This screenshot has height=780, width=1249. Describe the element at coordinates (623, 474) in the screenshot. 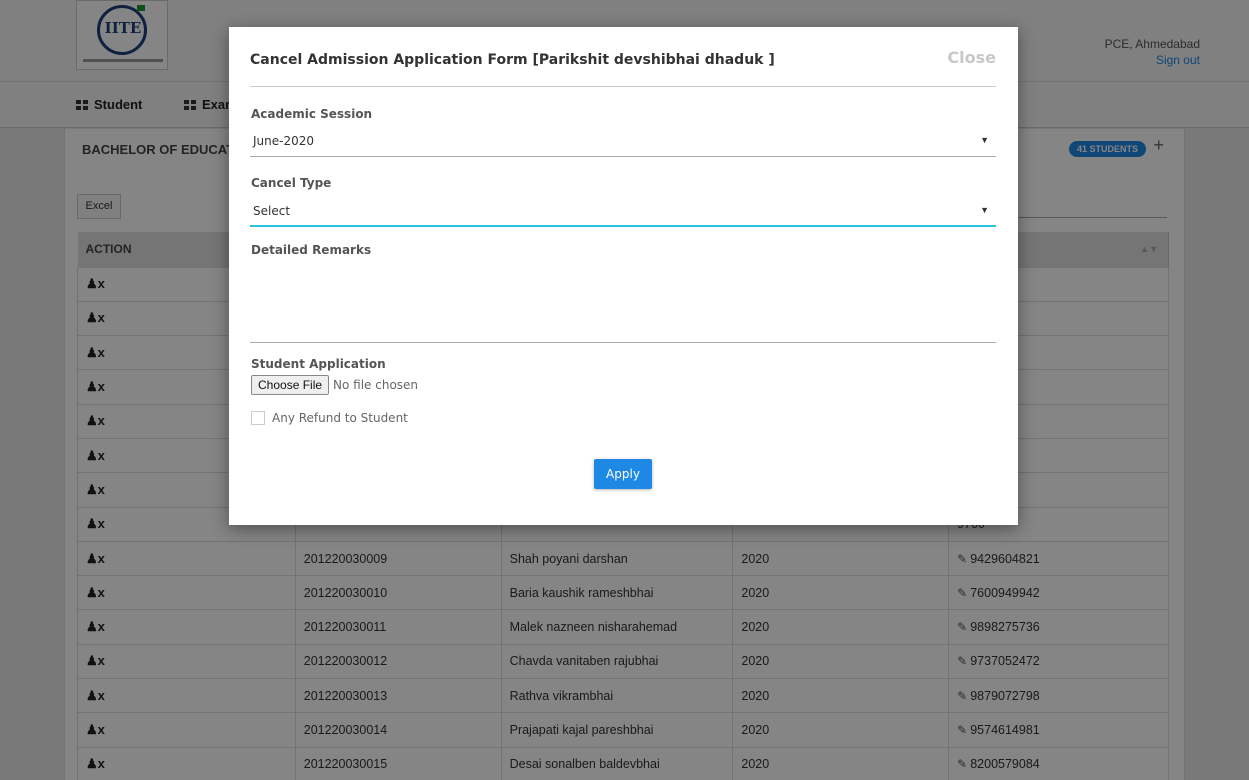

I see `apply-button: Apply` at that location.